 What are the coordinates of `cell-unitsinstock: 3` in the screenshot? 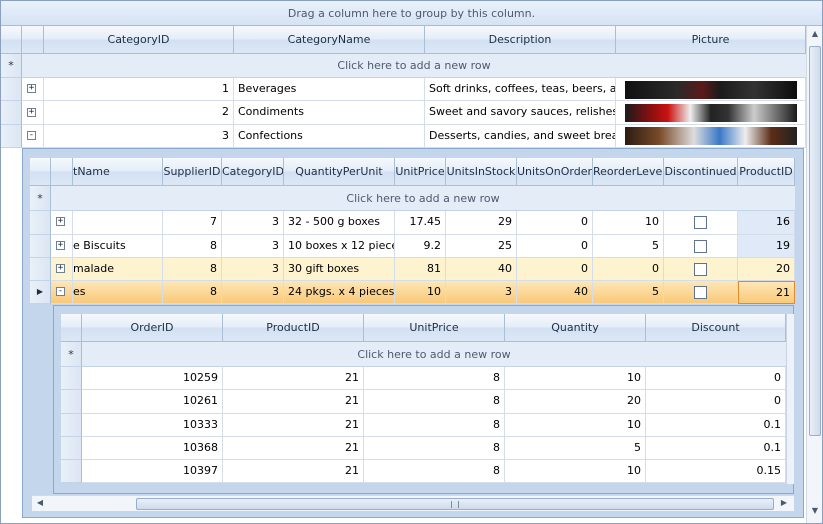 It's located at (481, 292).